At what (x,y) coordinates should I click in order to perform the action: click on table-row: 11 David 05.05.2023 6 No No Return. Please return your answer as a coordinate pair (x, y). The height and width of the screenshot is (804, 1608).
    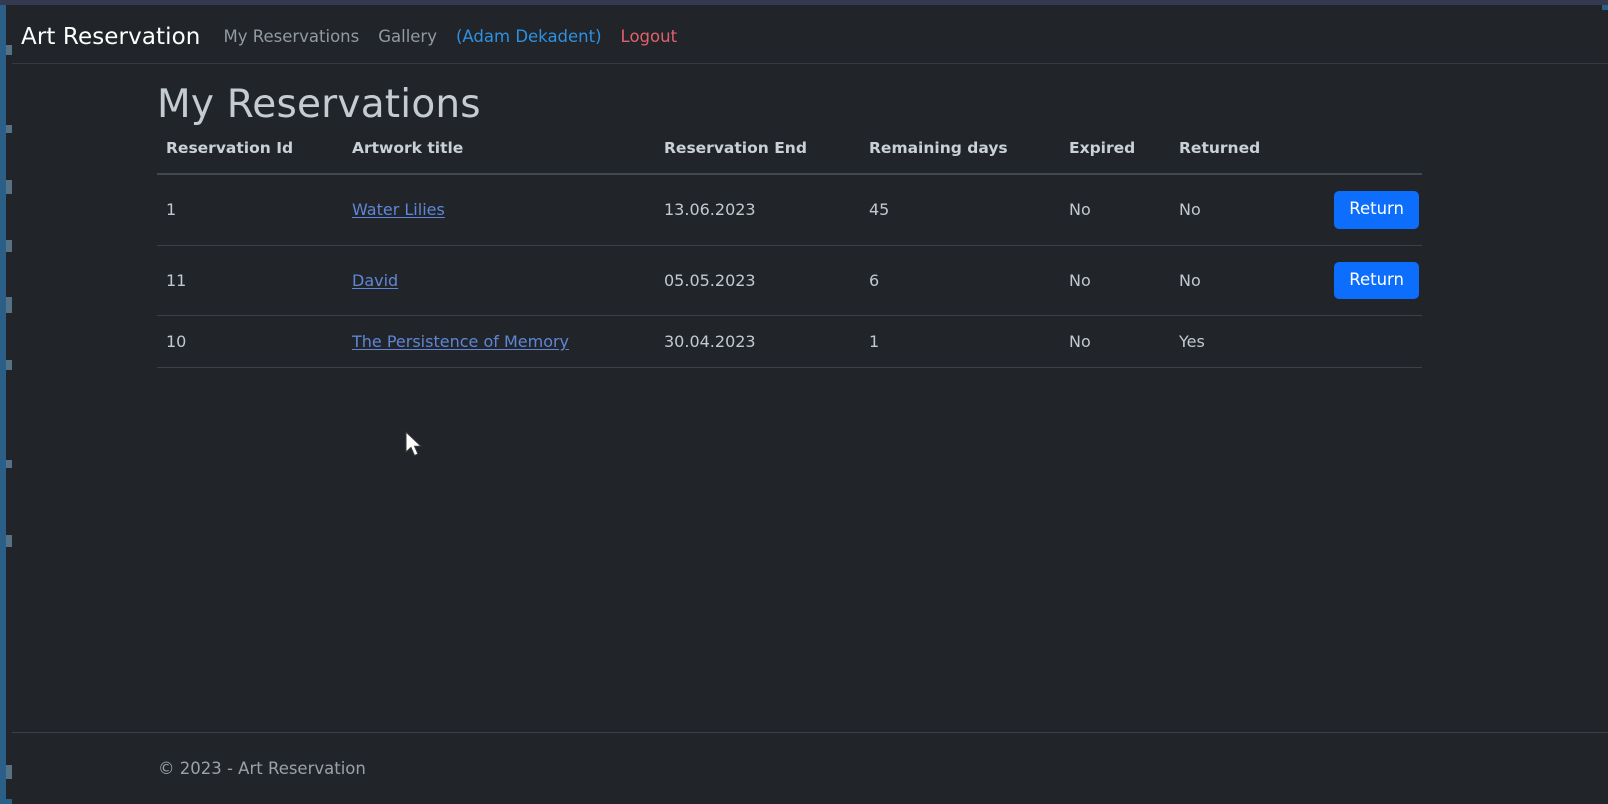
    Looking at the image, I should click on (789, 280).